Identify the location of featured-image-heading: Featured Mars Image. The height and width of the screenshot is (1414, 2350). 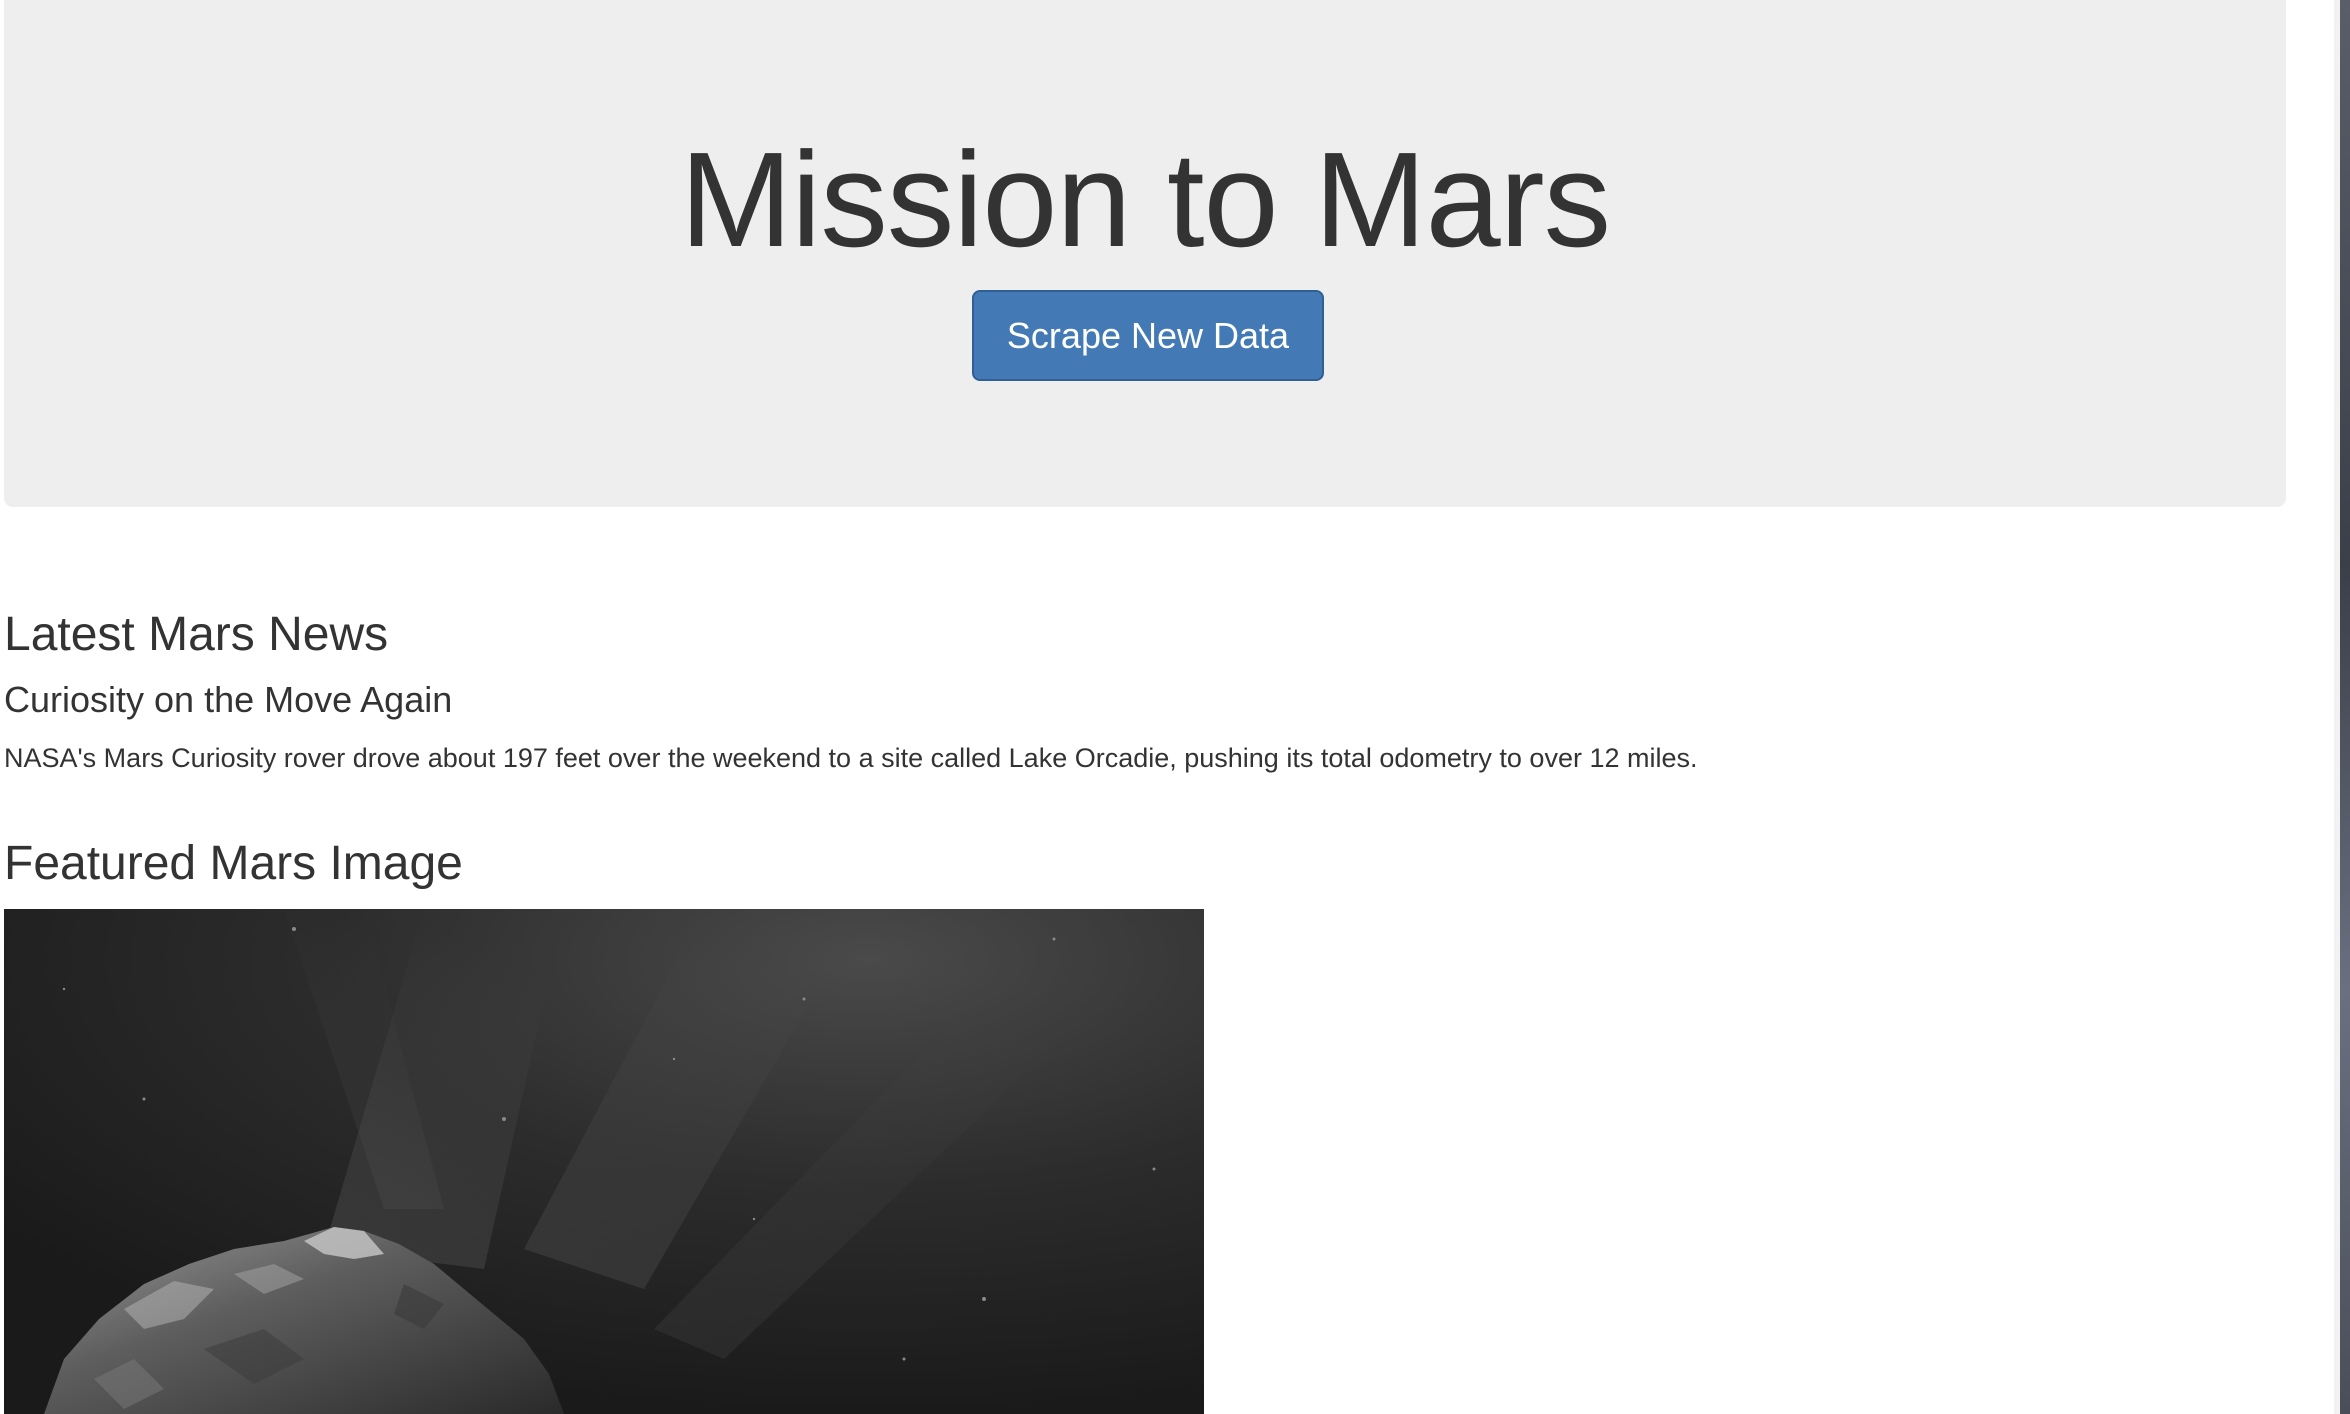
(233, 863).